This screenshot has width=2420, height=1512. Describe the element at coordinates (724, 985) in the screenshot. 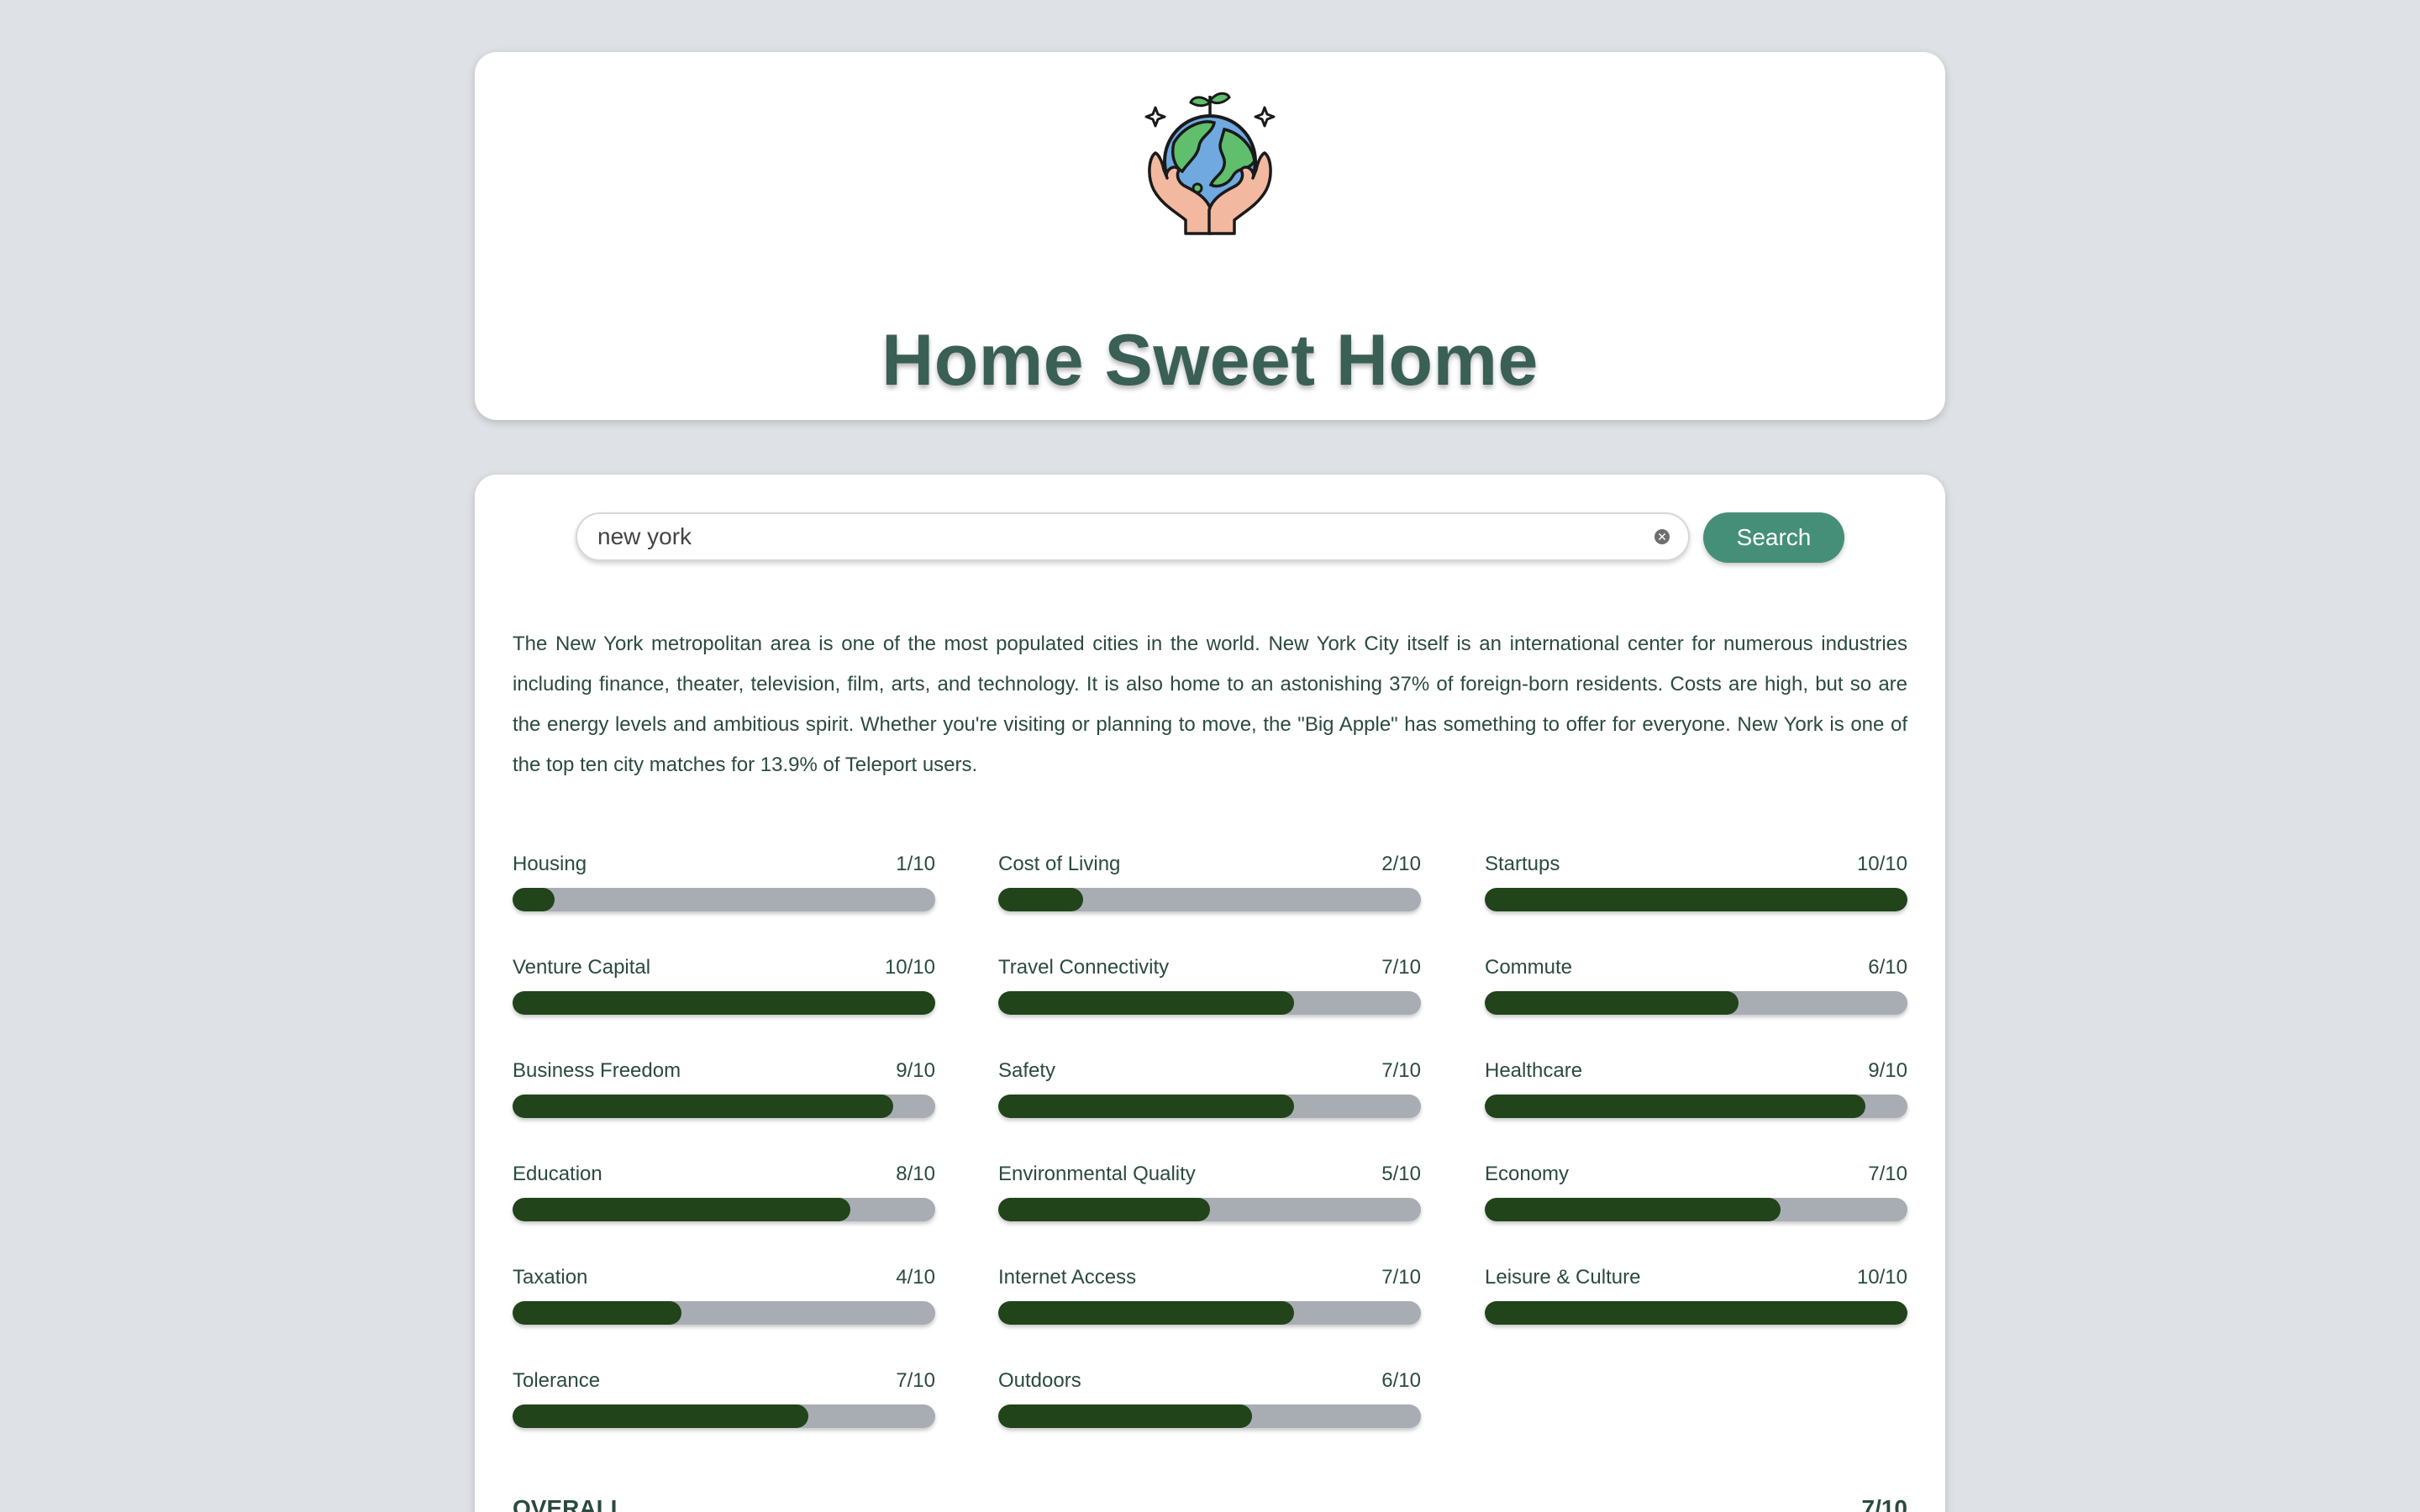

I see `score-item: Venture Capital 10/10` at that location.